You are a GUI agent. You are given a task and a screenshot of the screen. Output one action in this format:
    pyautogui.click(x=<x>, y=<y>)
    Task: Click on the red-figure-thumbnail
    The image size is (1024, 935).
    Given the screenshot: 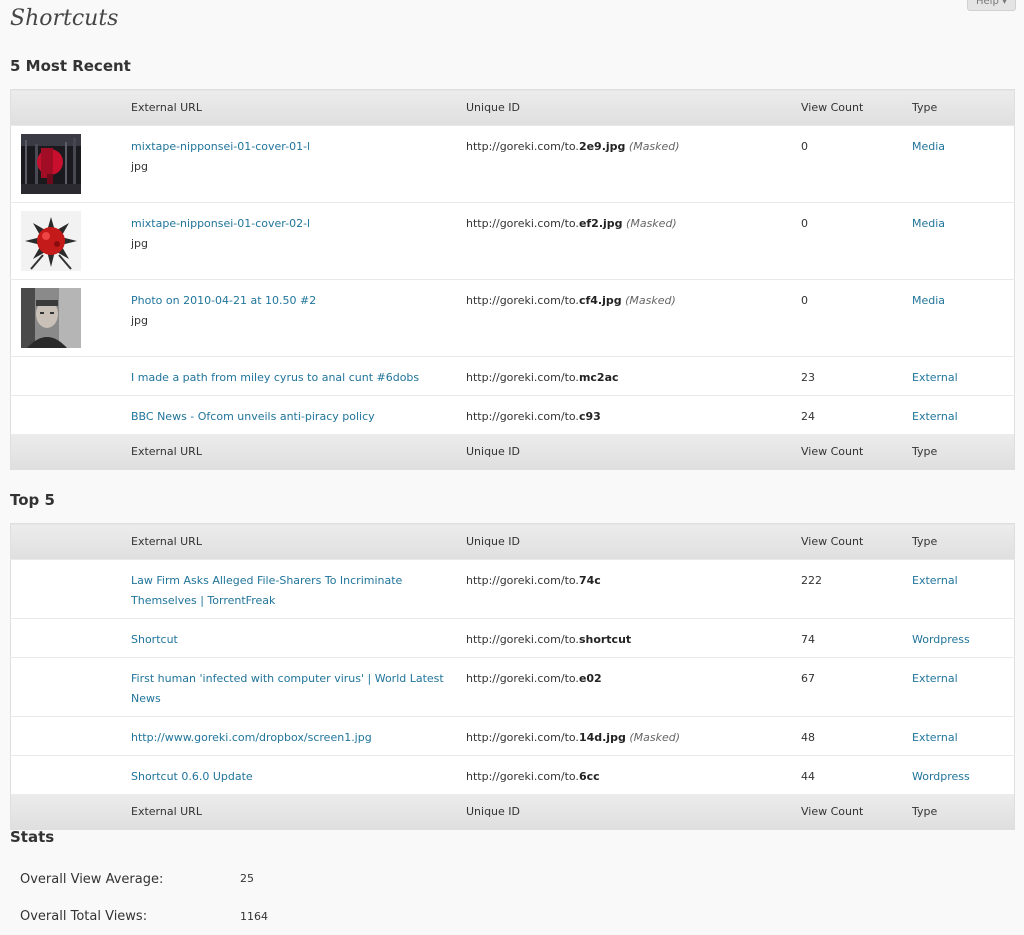 What is the action you would take?
    pyautogui.click(x=51, y=164)
    